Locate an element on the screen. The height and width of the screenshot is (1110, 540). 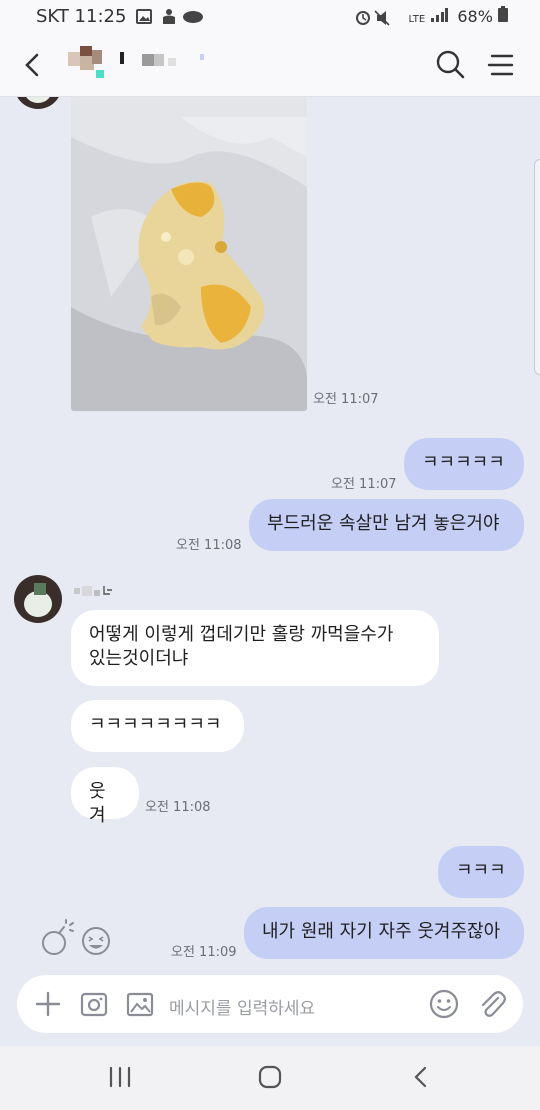
photo-message is located at coordinates (189, 254).